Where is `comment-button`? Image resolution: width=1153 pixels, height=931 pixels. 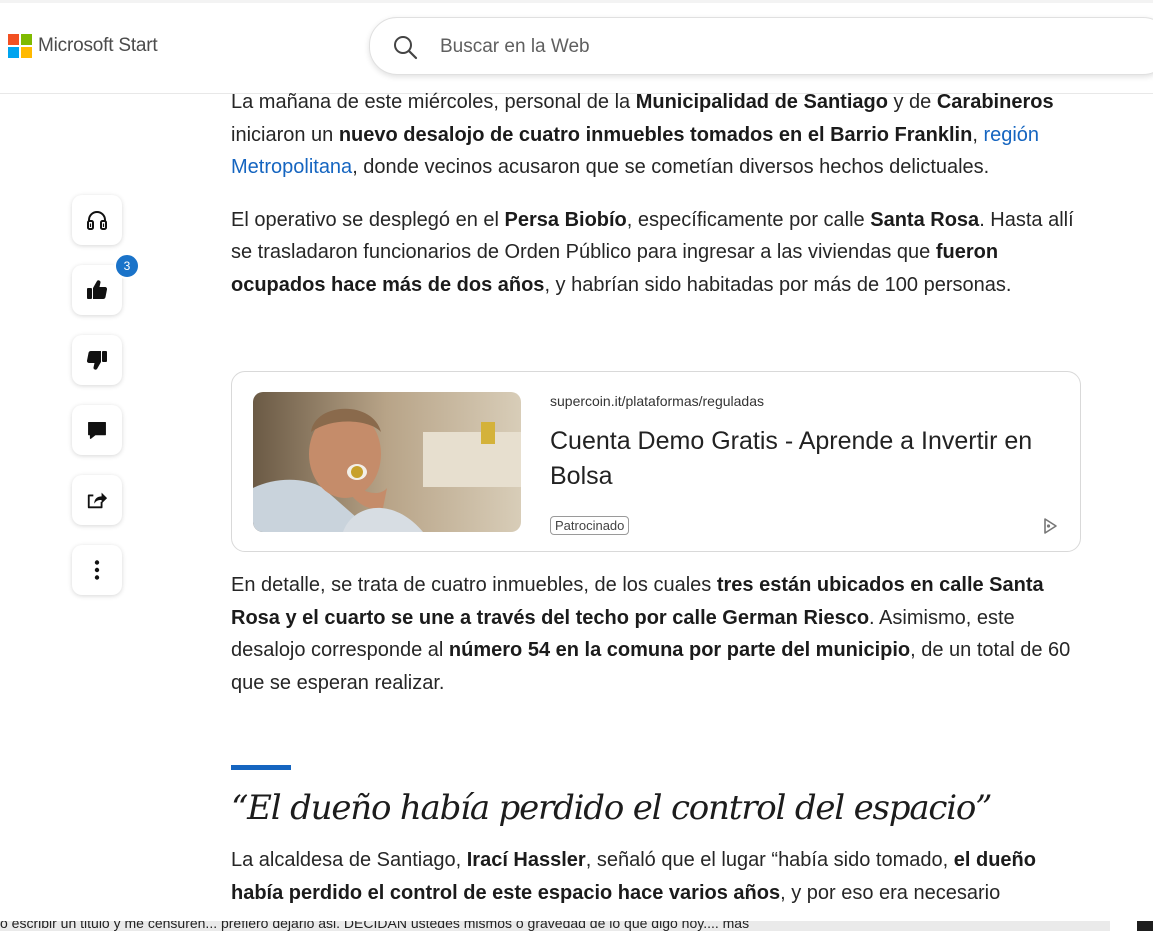 comment-button is located at coordinates (97, 430).